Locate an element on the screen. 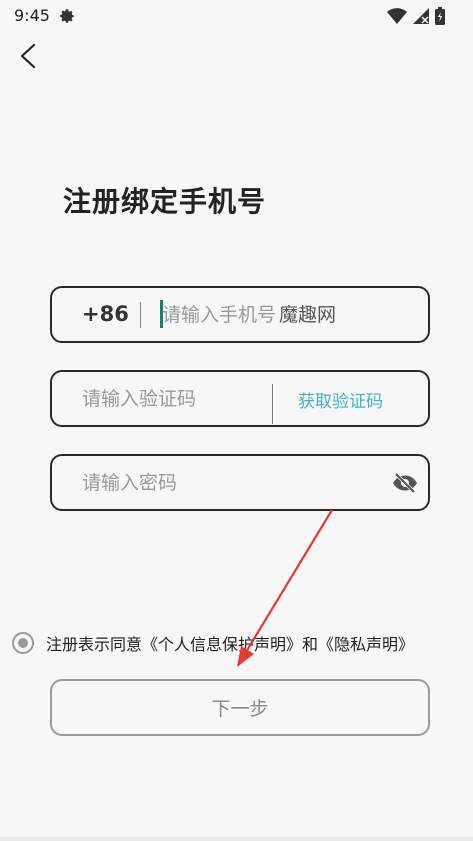  privacy-info-link: 《个人信息保护声明》 is located at coordinates (222, 644).